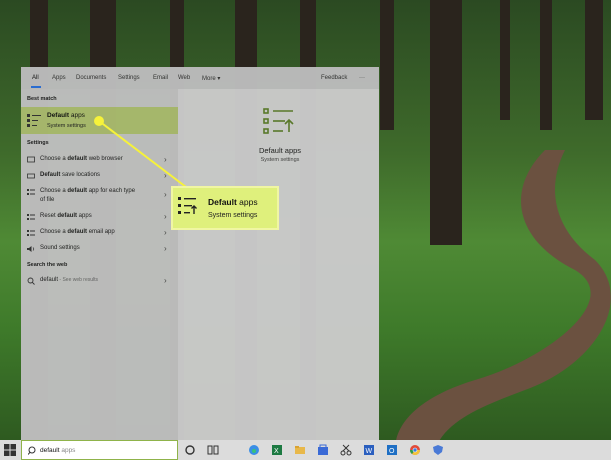 Image resolution: width=611 pixels, height=460 pixels. I want to click on cortana-icon, so click(190, 450).